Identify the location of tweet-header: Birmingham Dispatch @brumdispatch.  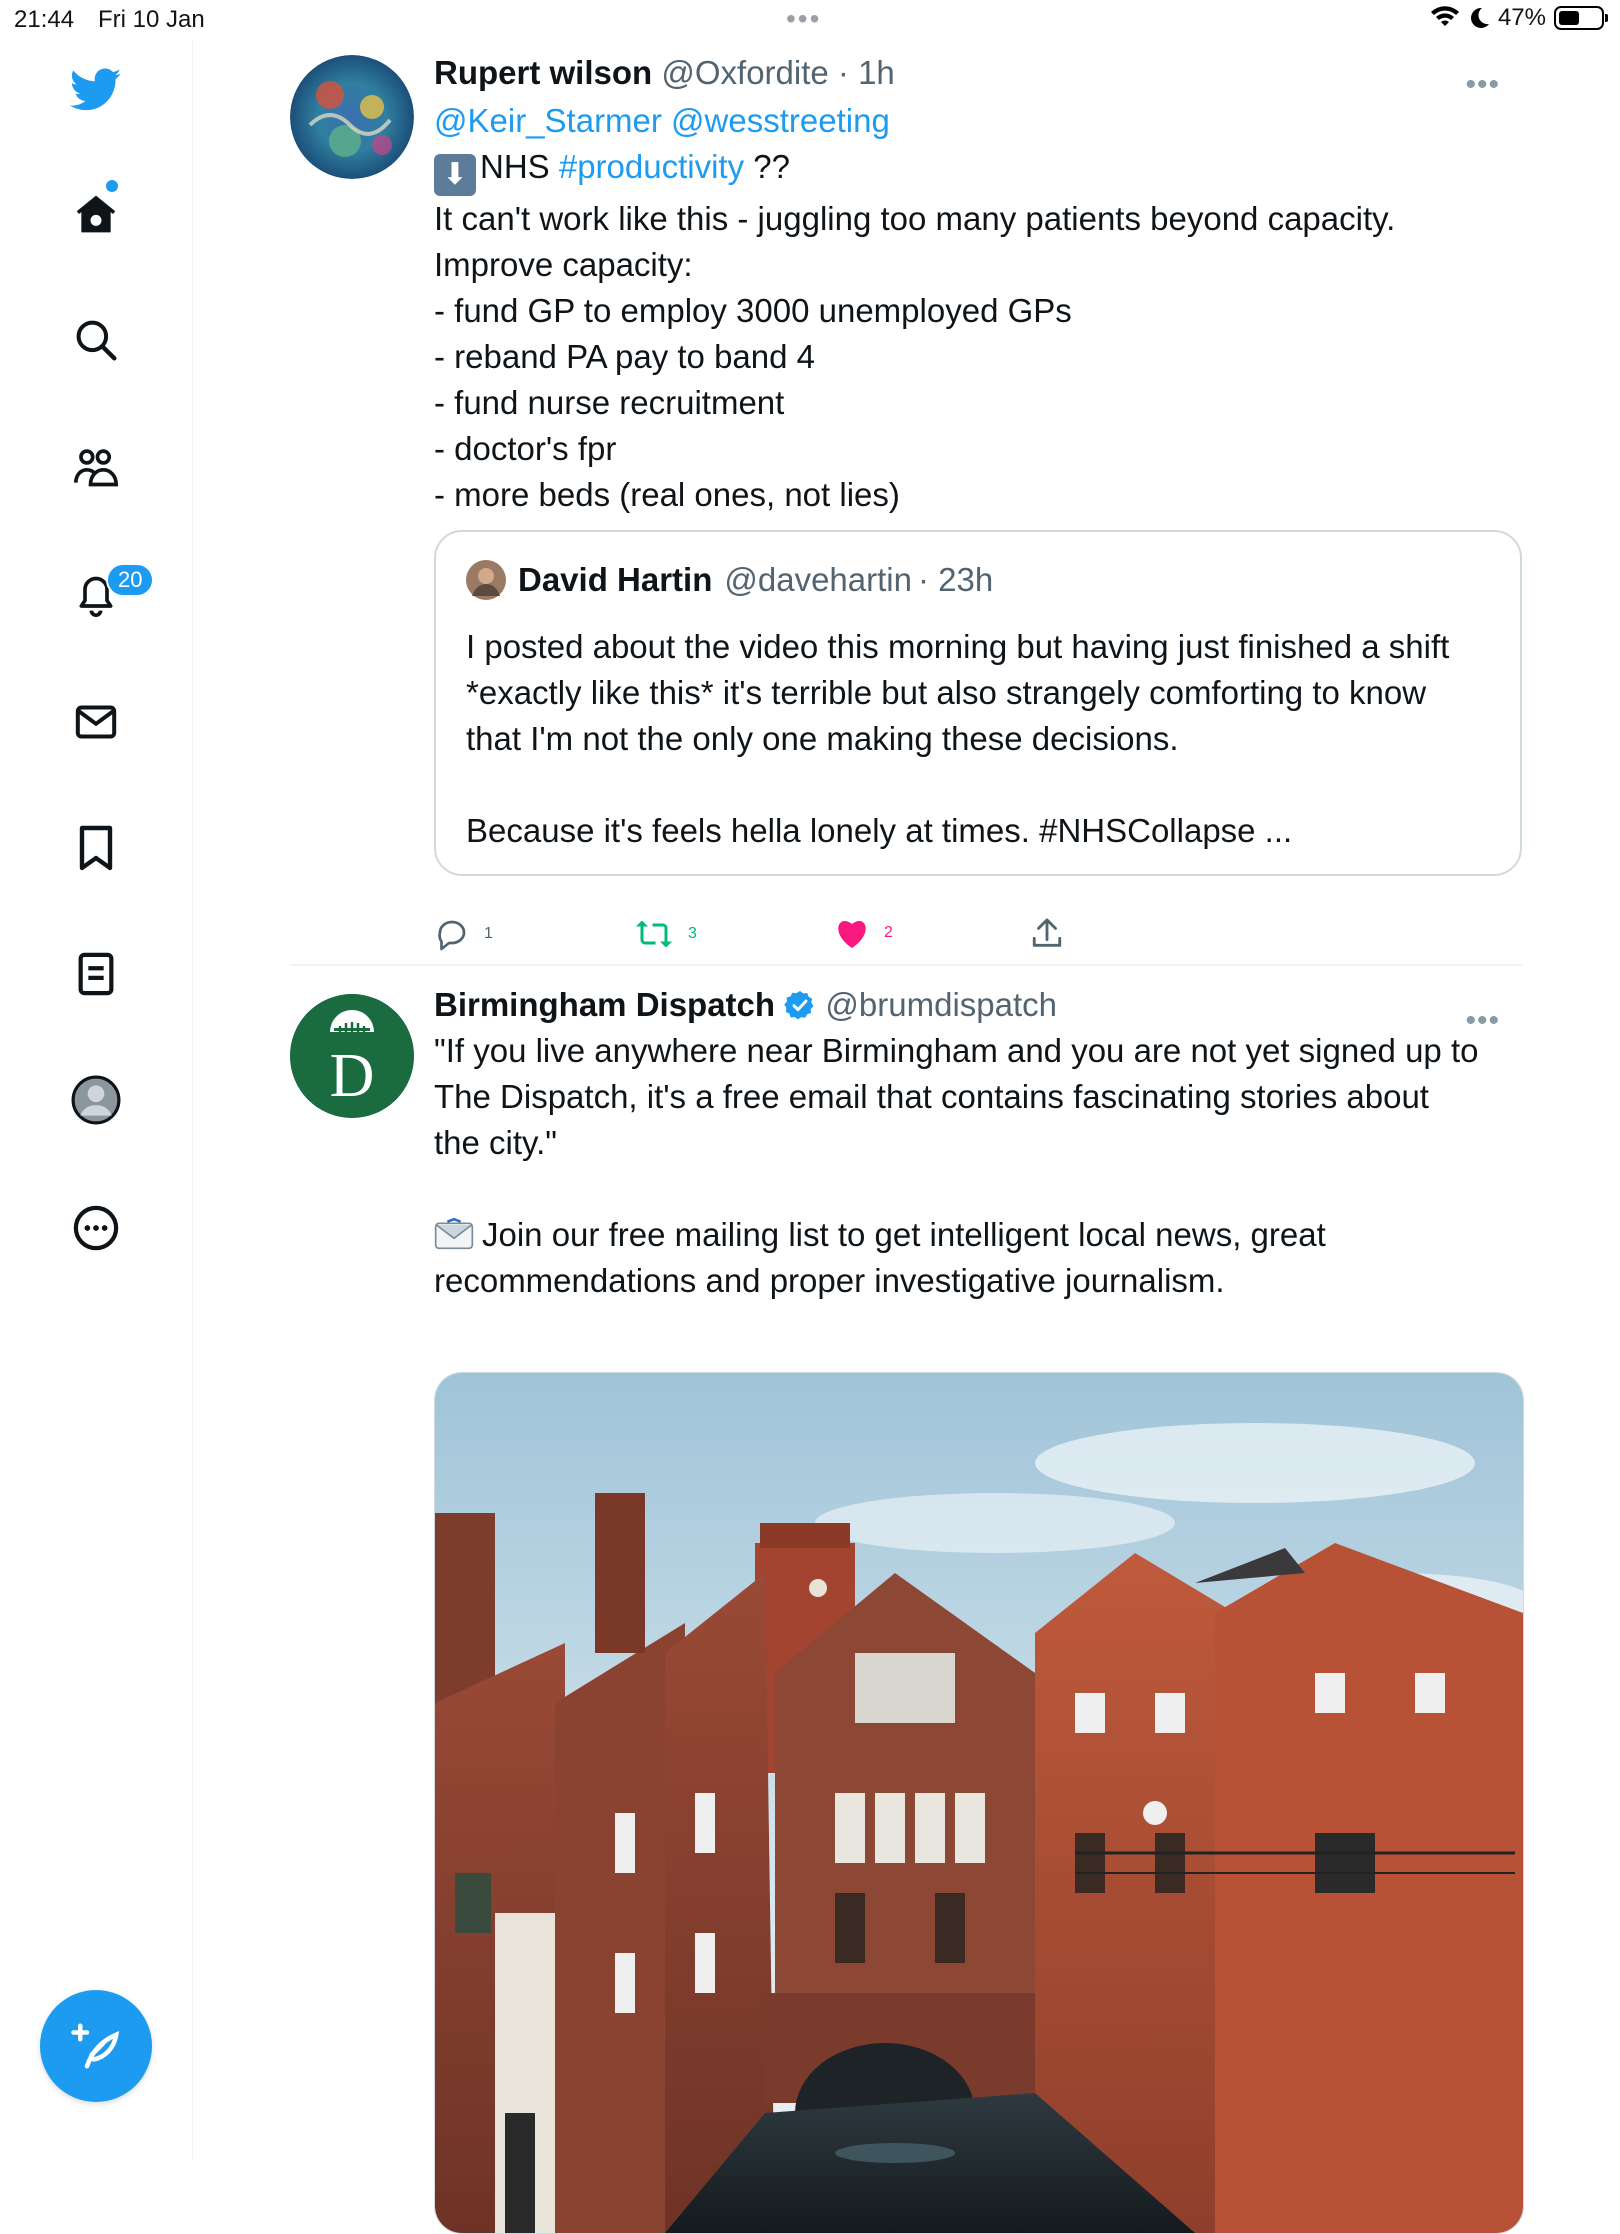
(979, 1005).